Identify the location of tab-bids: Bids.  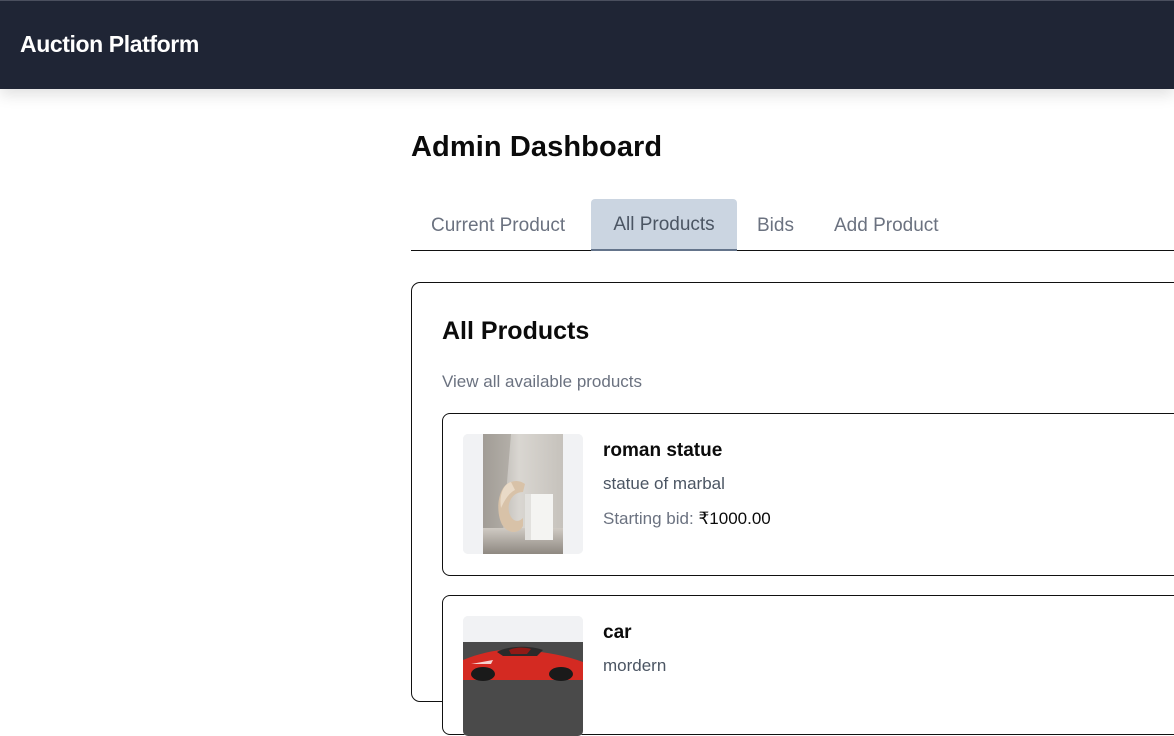
(775, 225).